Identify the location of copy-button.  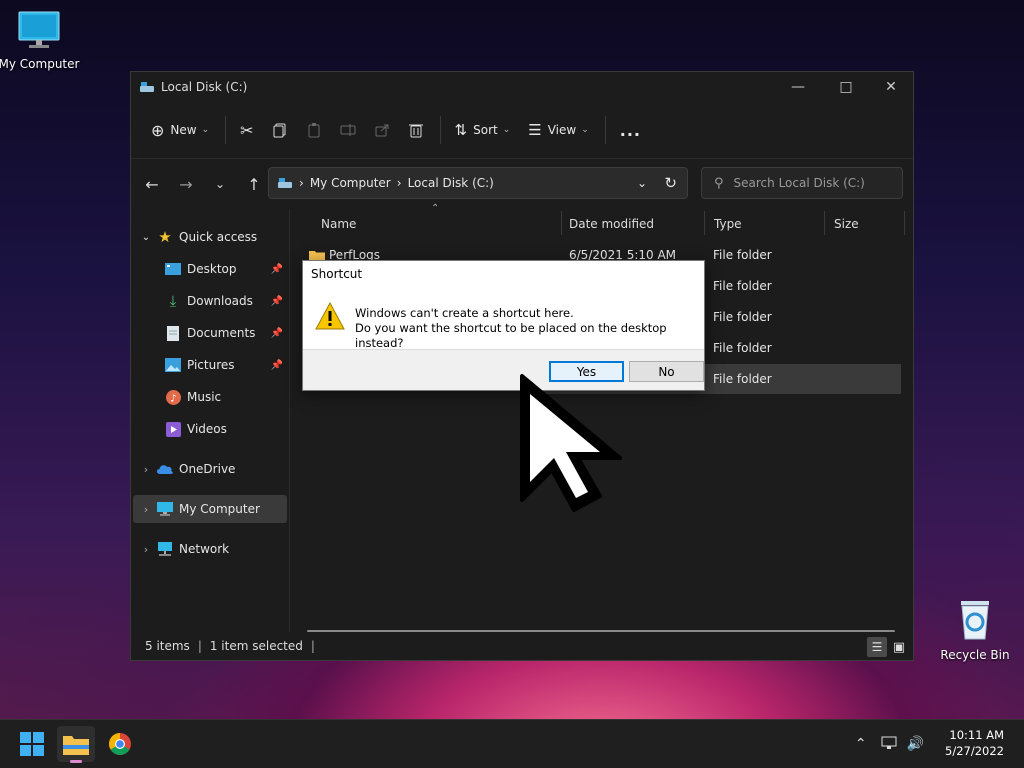
(280, 130).